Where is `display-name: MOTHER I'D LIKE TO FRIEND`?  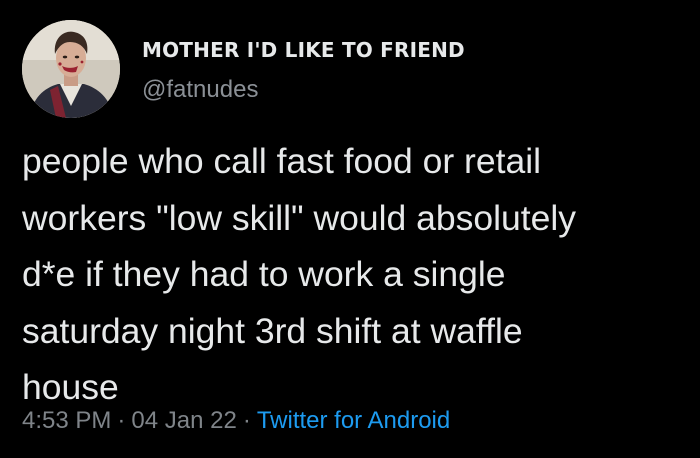 display-name: MOTHER I'D LIKE TO FRIEND is located at coordinates (303, 50).